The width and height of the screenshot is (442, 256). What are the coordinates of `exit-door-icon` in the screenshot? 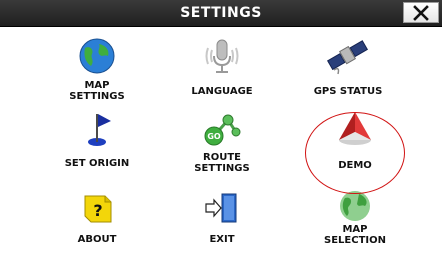 It's located at (221, 208).